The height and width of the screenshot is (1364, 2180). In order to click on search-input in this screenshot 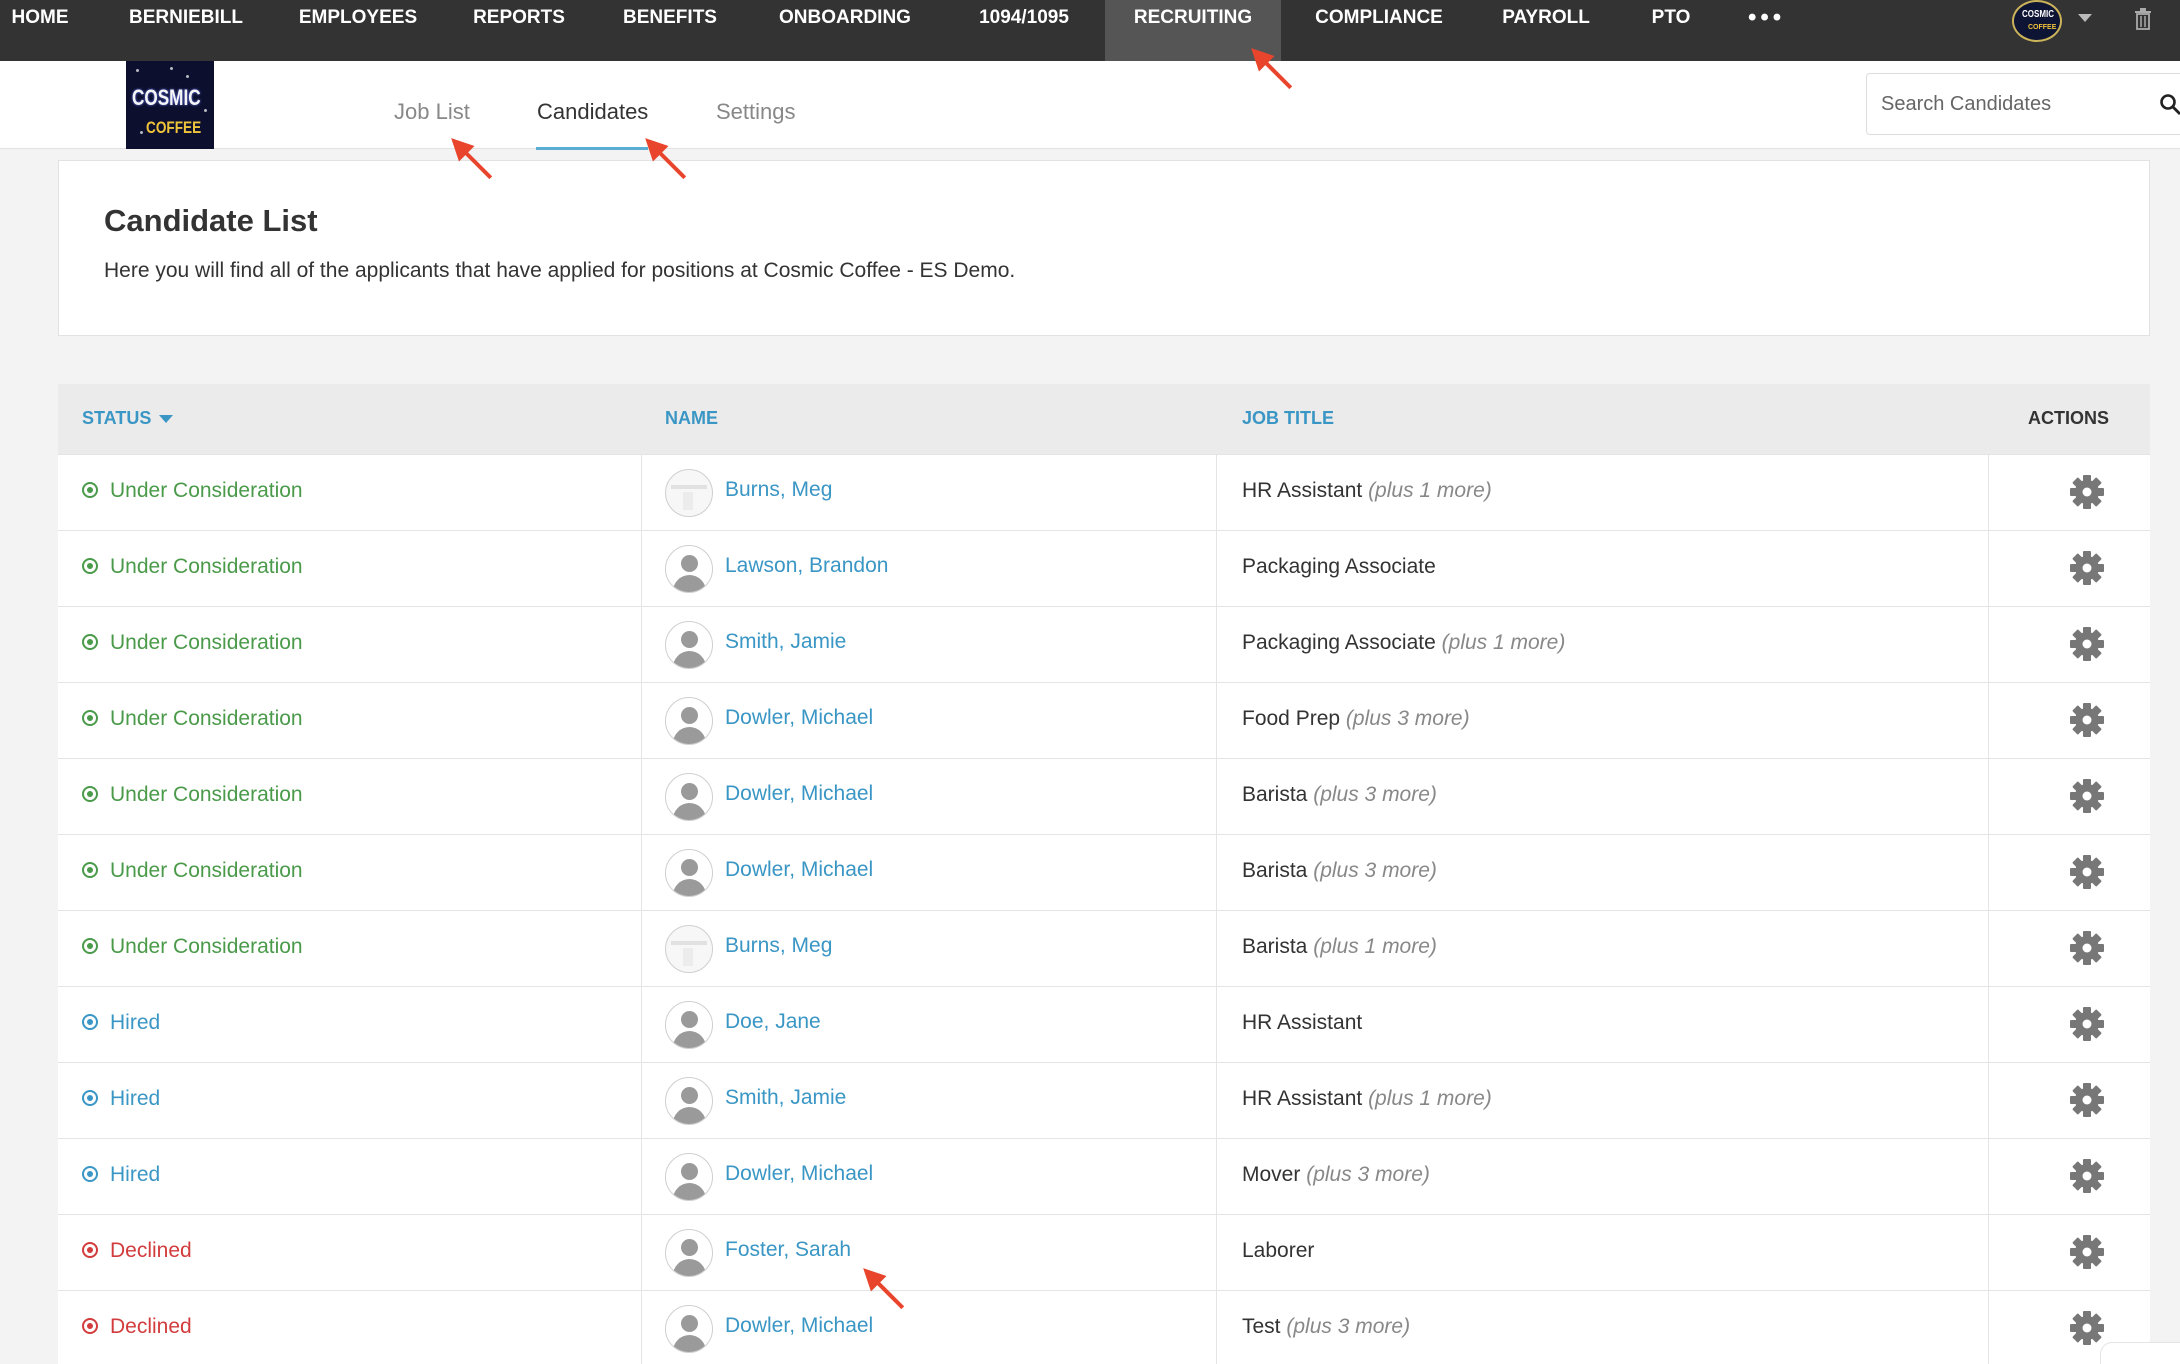, I will do `click(2006, 104)`.